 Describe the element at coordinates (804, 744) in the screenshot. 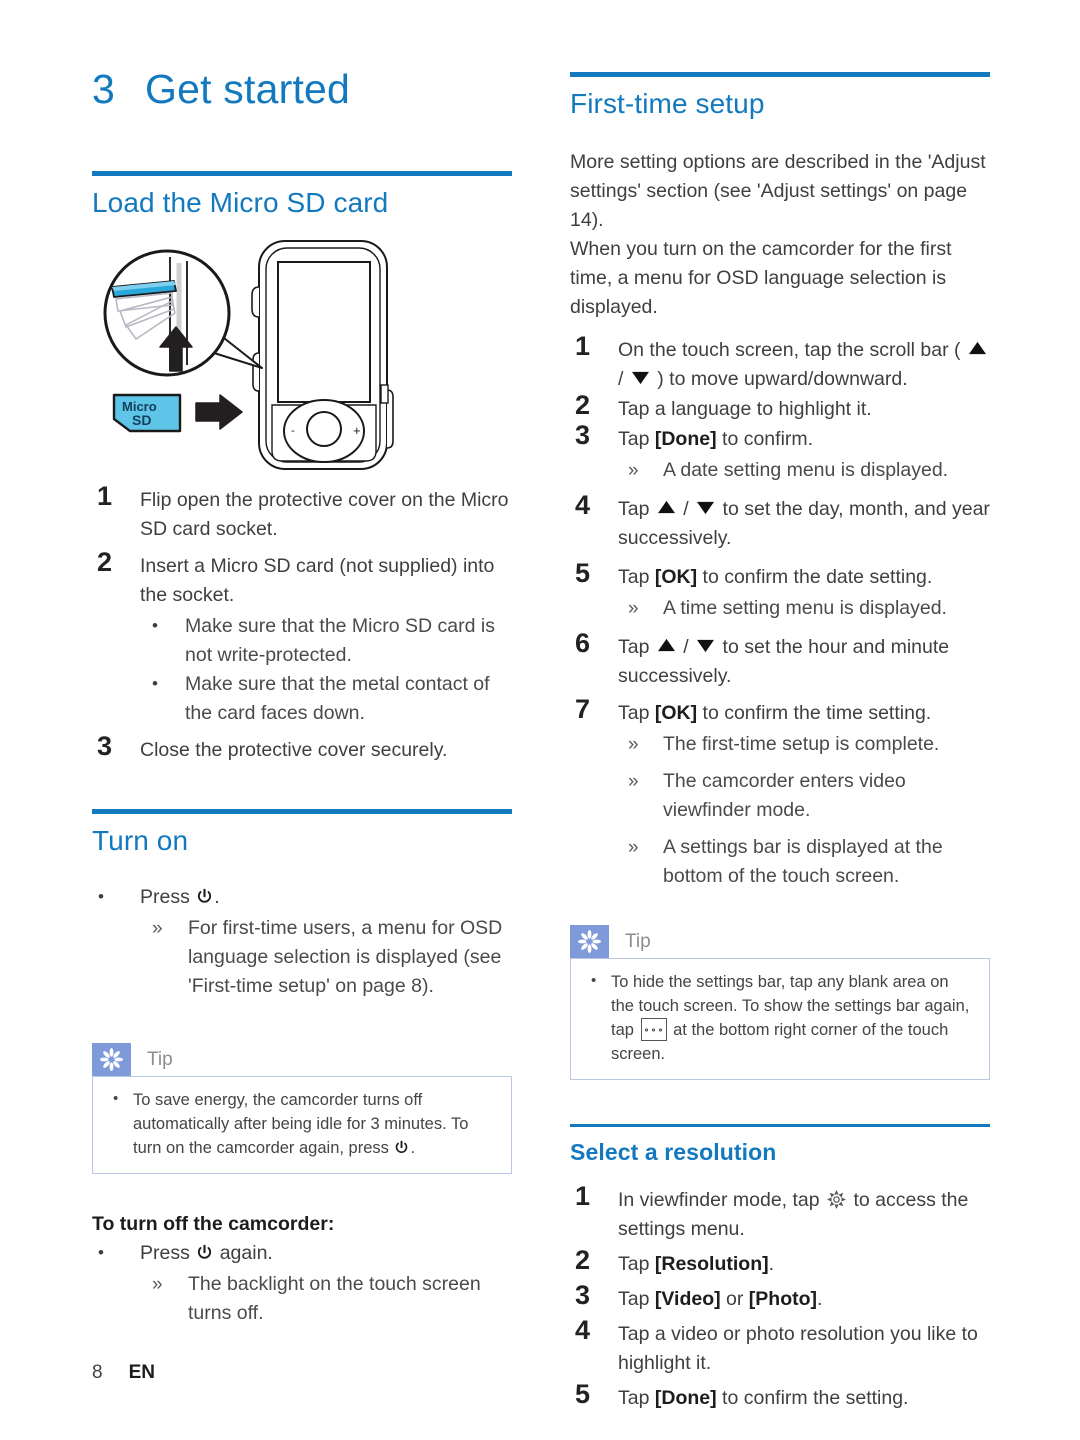

I see `result-item: The first-time setup is complete.` at that location.